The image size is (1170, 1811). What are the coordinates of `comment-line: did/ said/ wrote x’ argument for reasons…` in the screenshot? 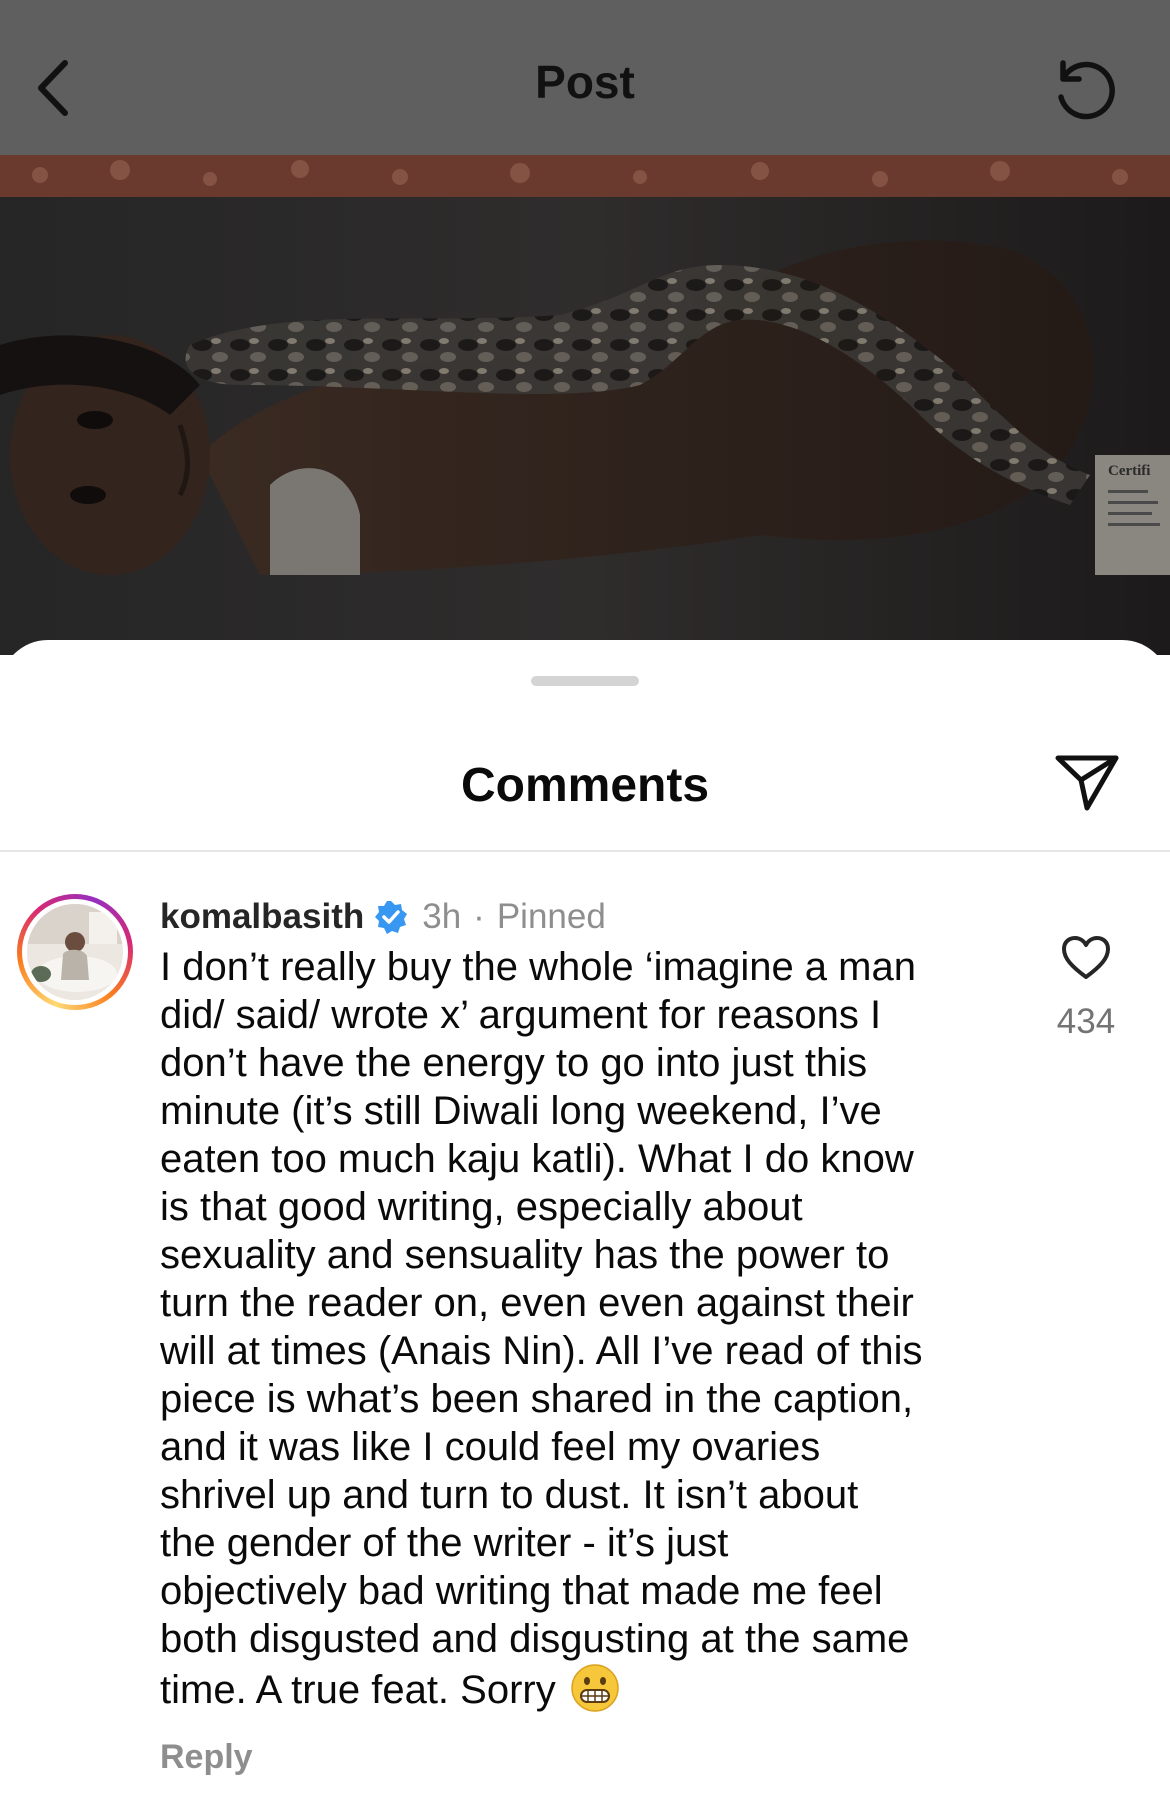 It's located at (521, 1015).